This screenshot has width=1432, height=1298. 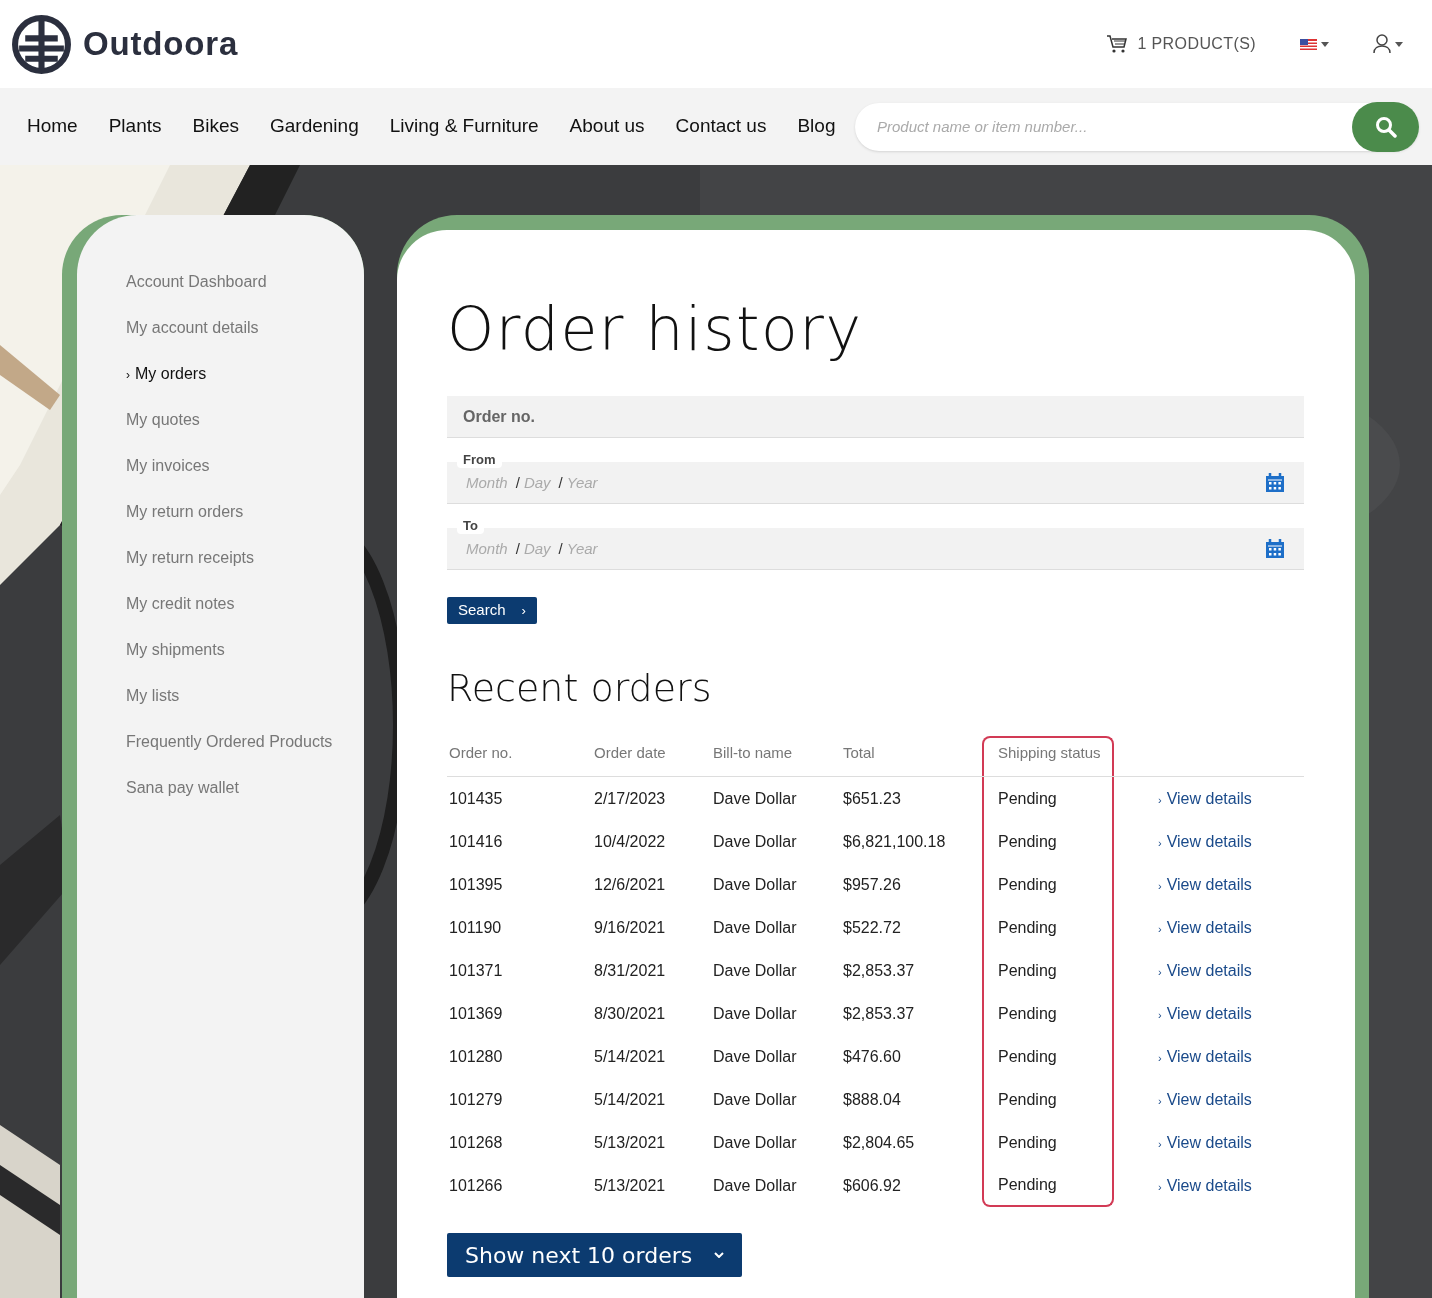 I want to click on table-cell-text: 101268, so click(x=476, y=1142).